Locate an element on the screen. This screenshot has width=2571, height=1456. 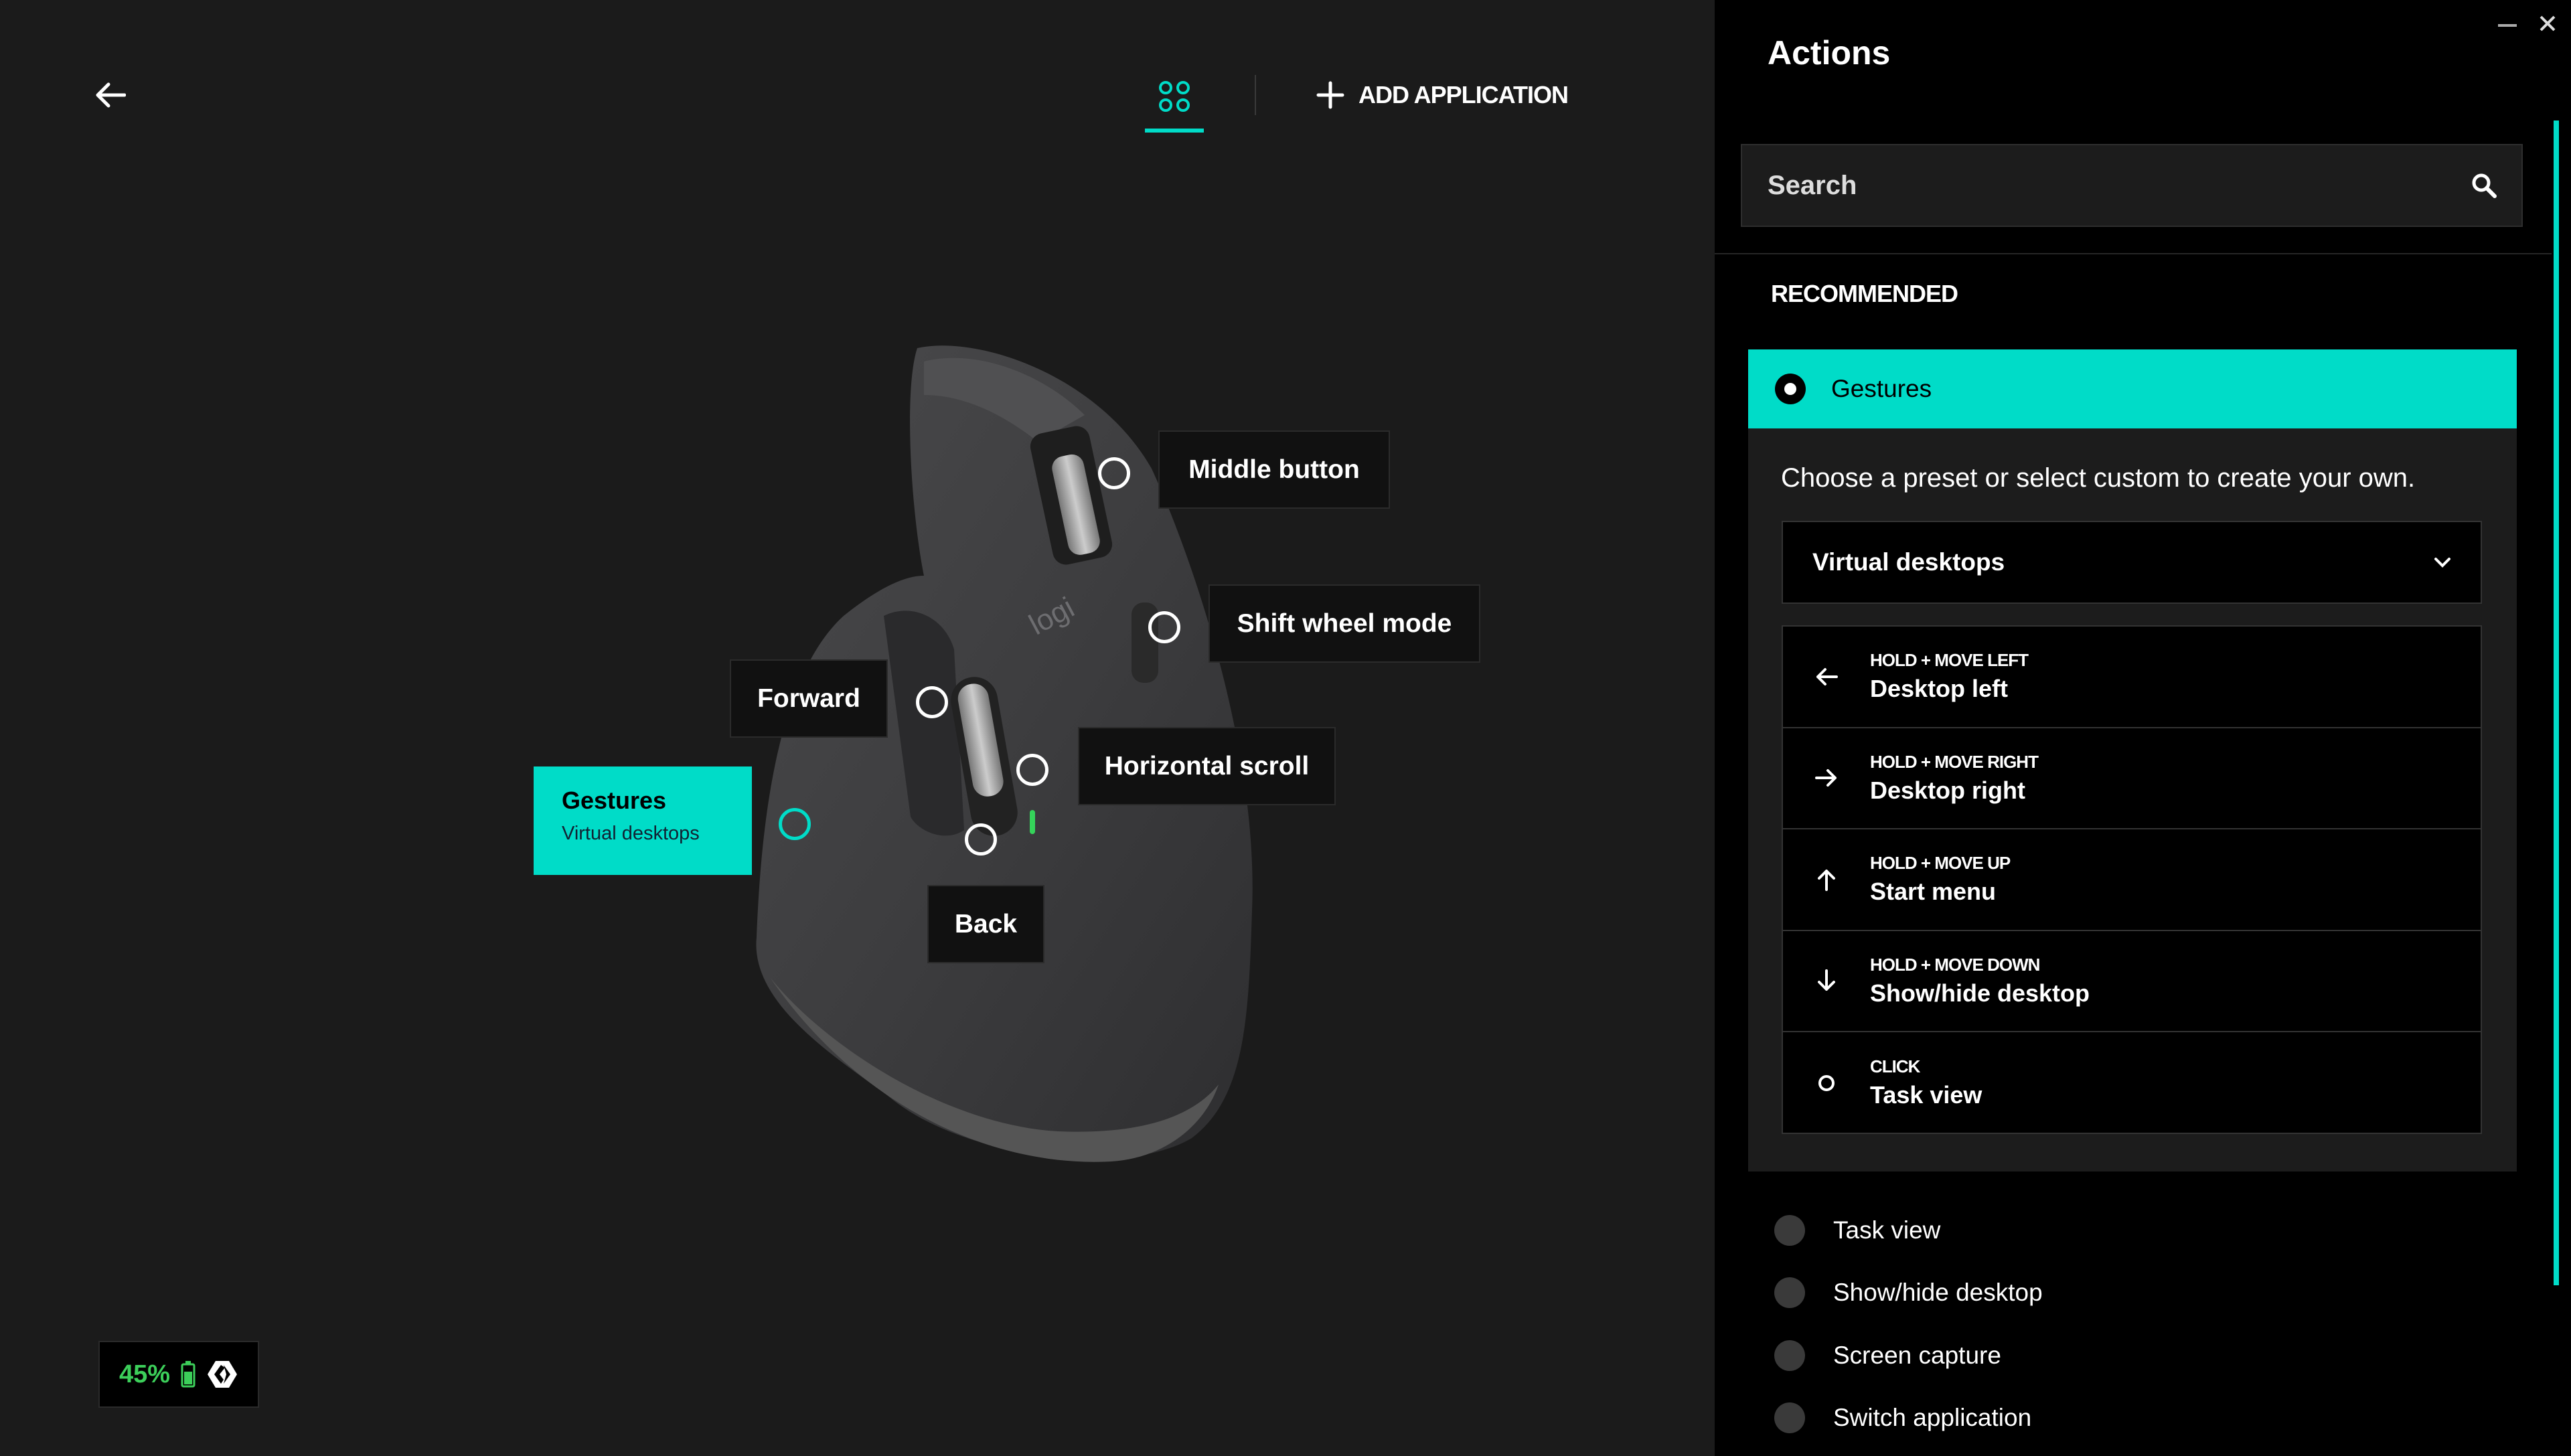
battery-icon is located at coordinates (188, 1374).